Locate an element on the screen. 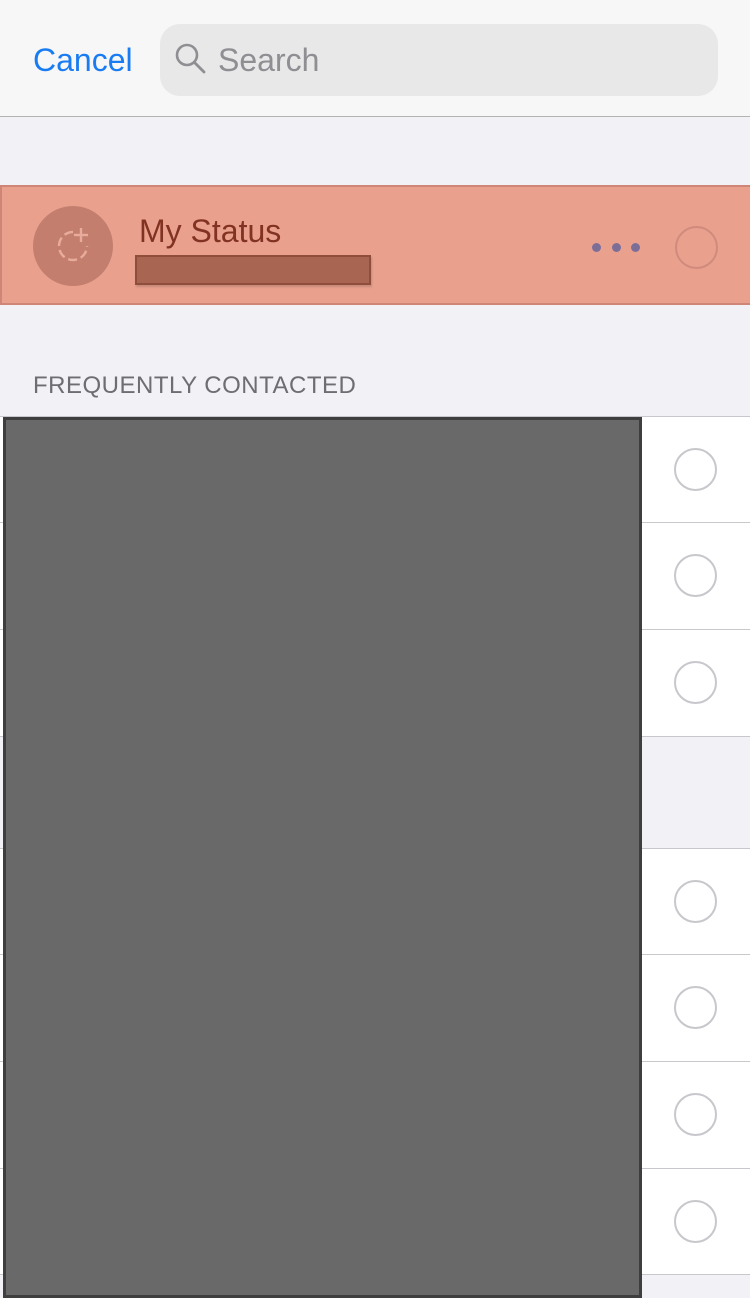 The image size is (750, 1298). status-avatar is located at coordinates (73, 246).